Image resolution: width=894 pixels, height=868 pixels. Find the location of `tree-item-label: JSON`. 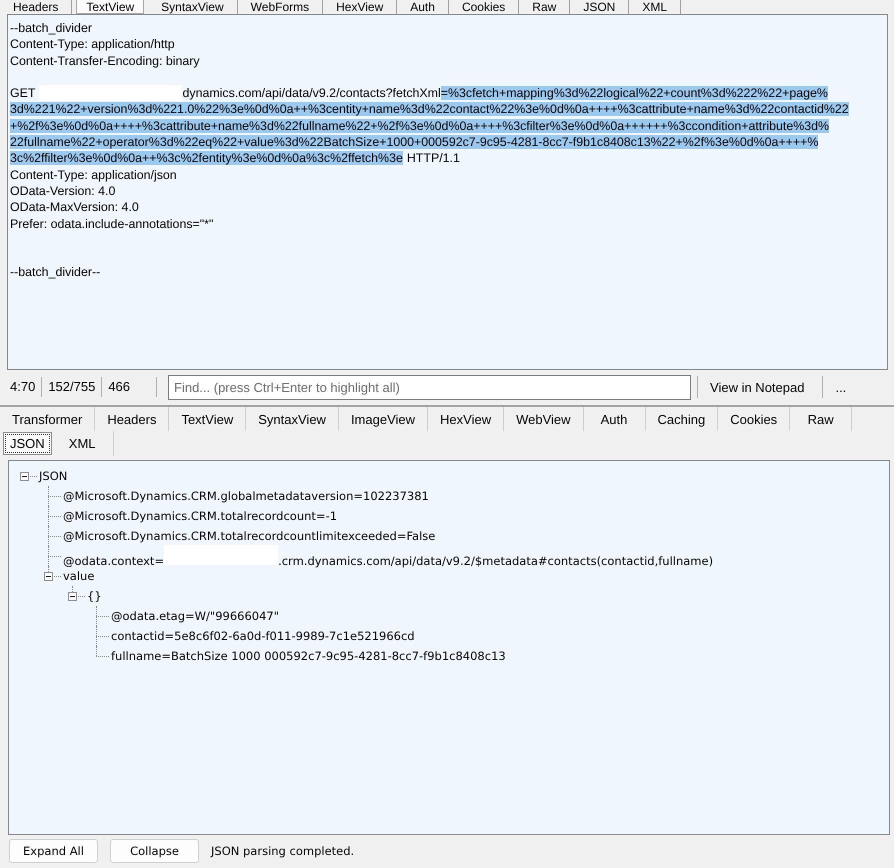

tree-item-label: JSON is located at coordinates (53, 476).